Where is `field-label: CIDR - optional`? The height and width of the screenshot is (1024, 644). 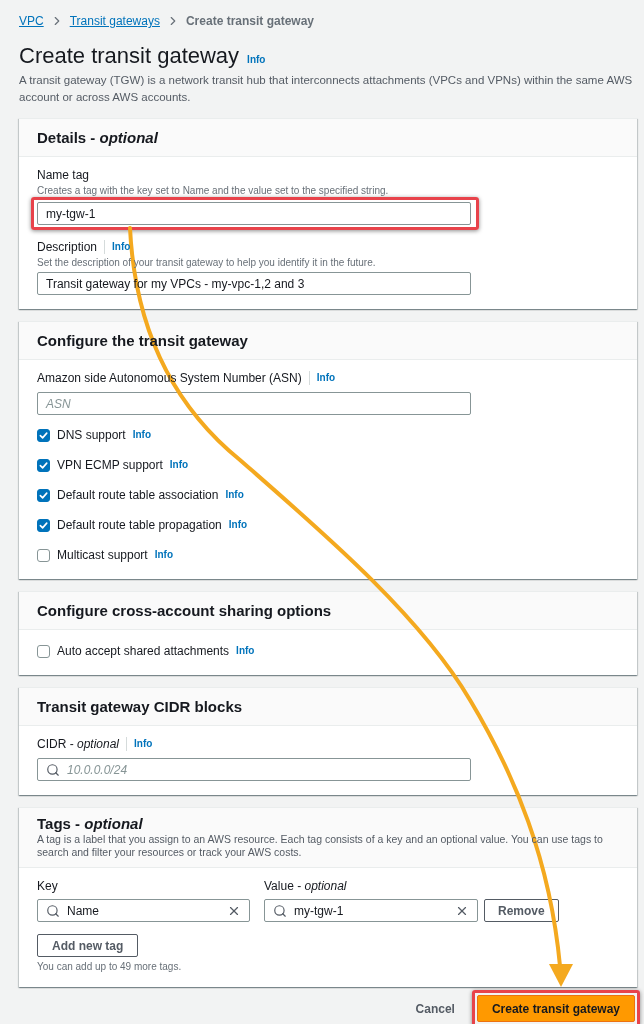
field-label: CIDR - optional is located at coordinates (78, 744).